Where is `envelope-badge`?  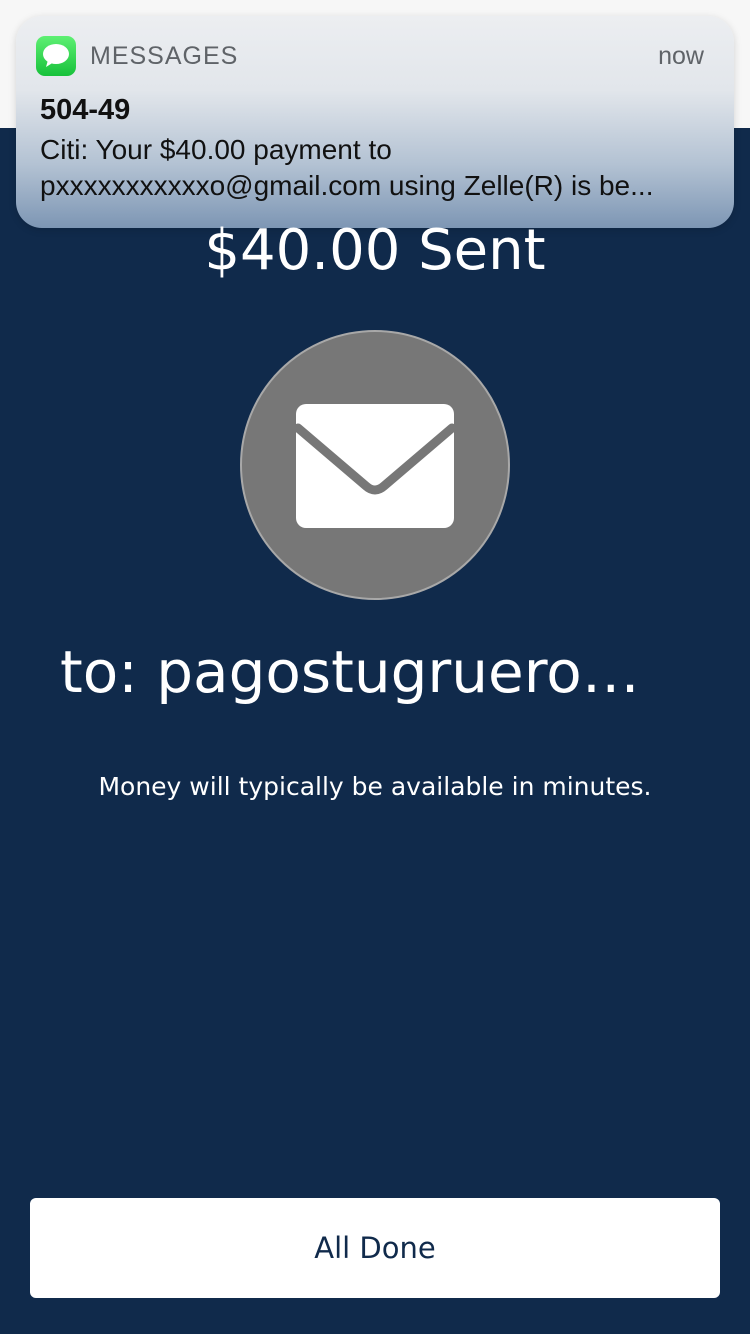 envelope-badge is located at coordinates (375, 465).